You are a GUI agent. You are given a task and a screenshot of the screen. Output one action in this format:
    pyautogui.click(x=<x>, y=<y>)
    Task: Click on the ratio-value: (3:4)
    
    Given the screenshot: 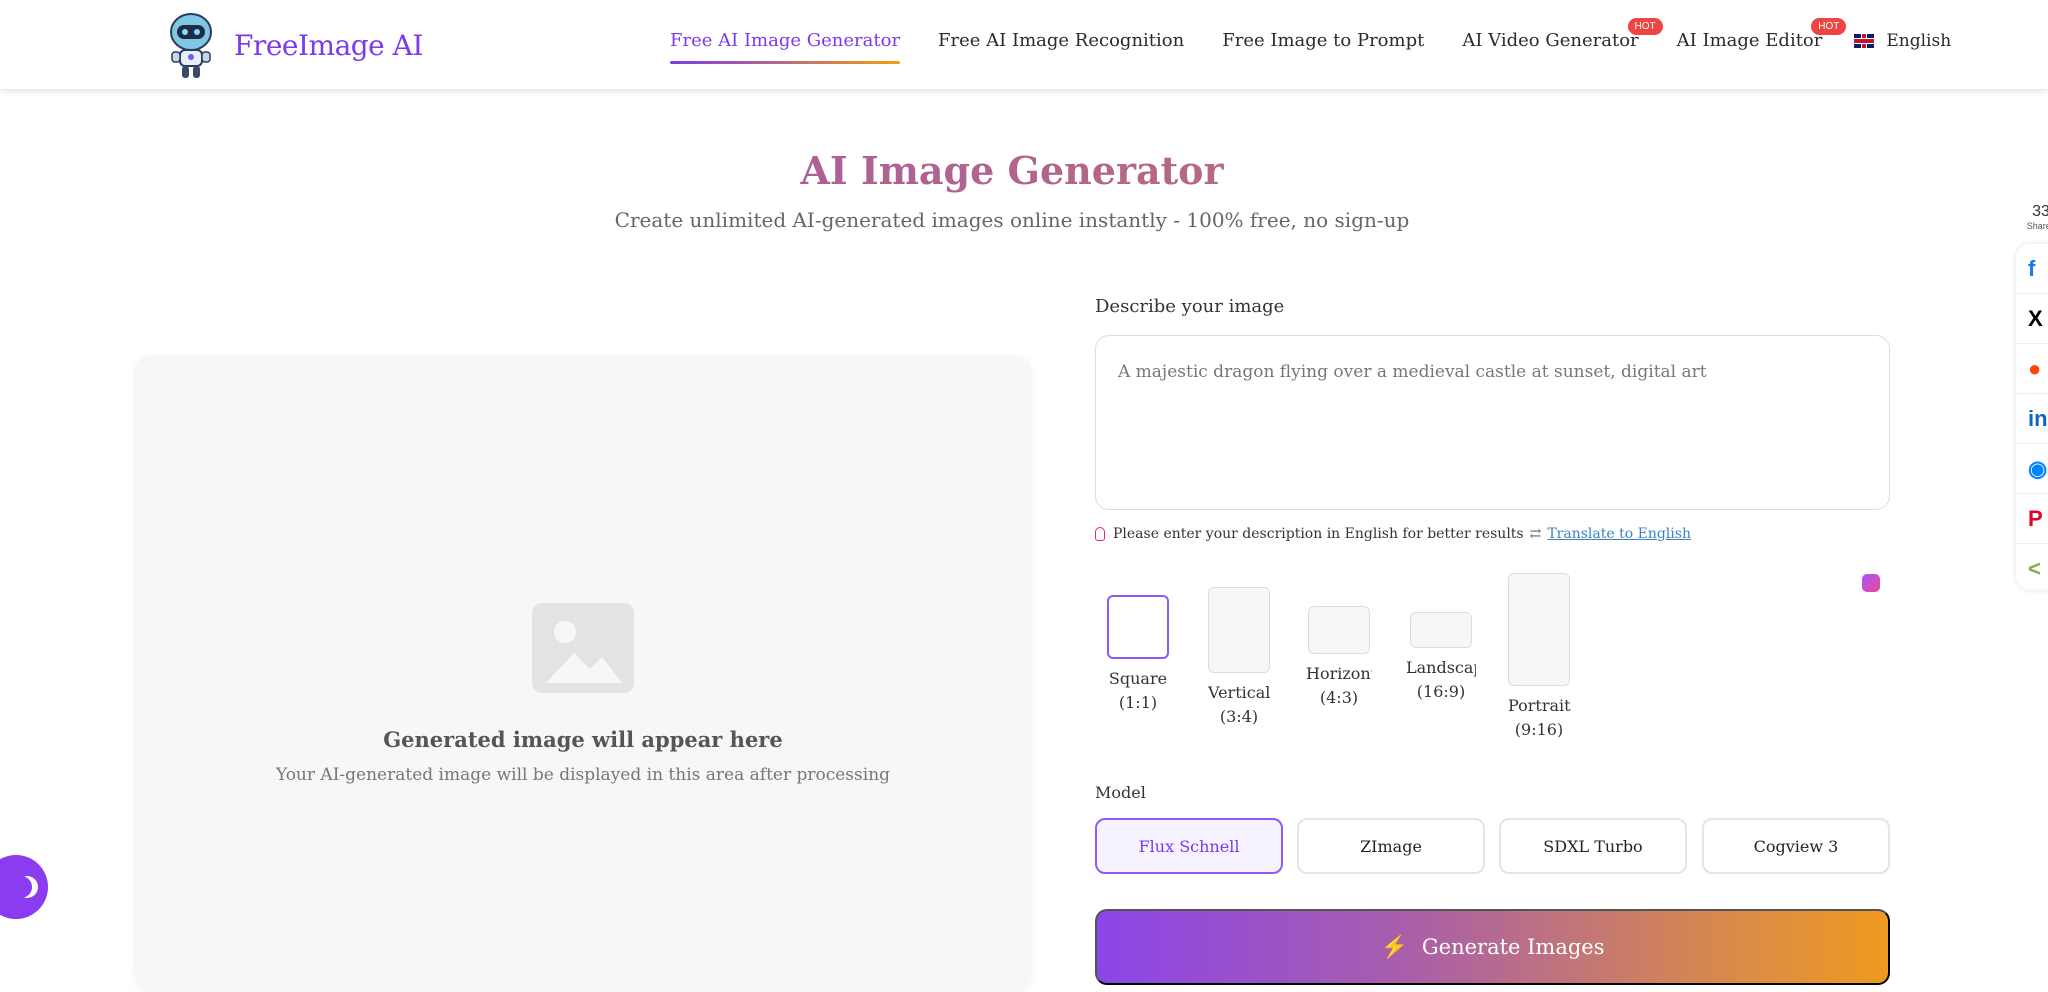 What is the action you would take?
    pyautogui.click(x=1239, y=716)
    